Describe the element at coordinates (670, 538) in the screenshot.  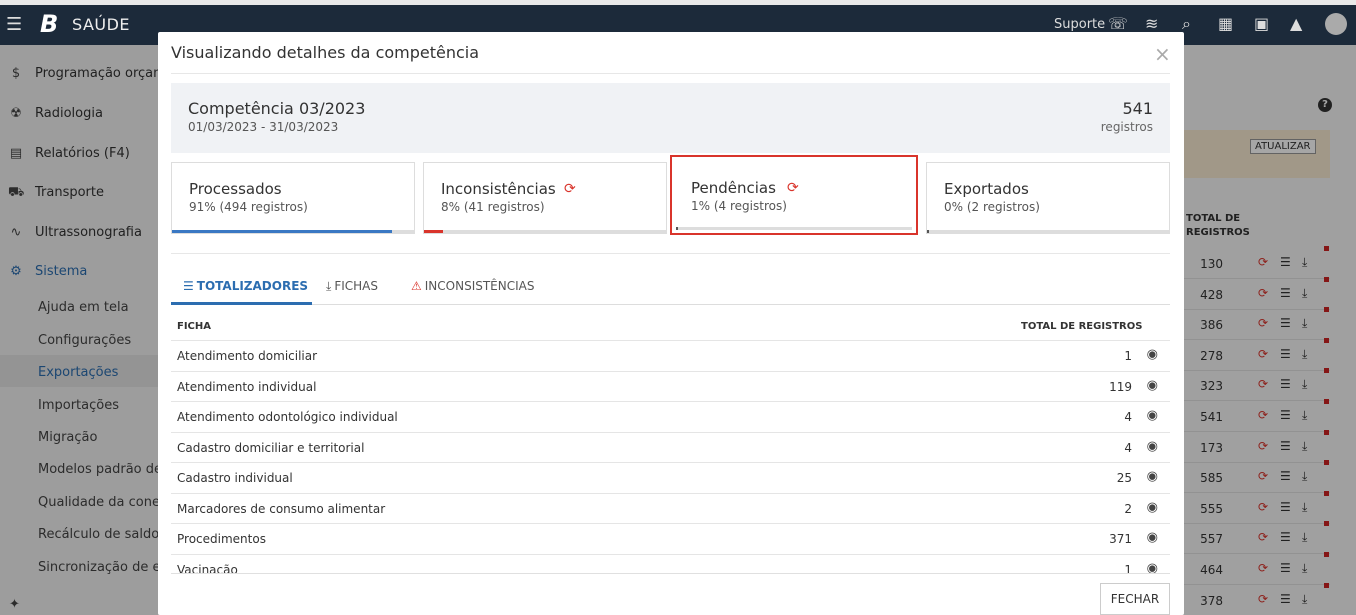
I see `table-row: Procedimentos 371 ◉` at that location.